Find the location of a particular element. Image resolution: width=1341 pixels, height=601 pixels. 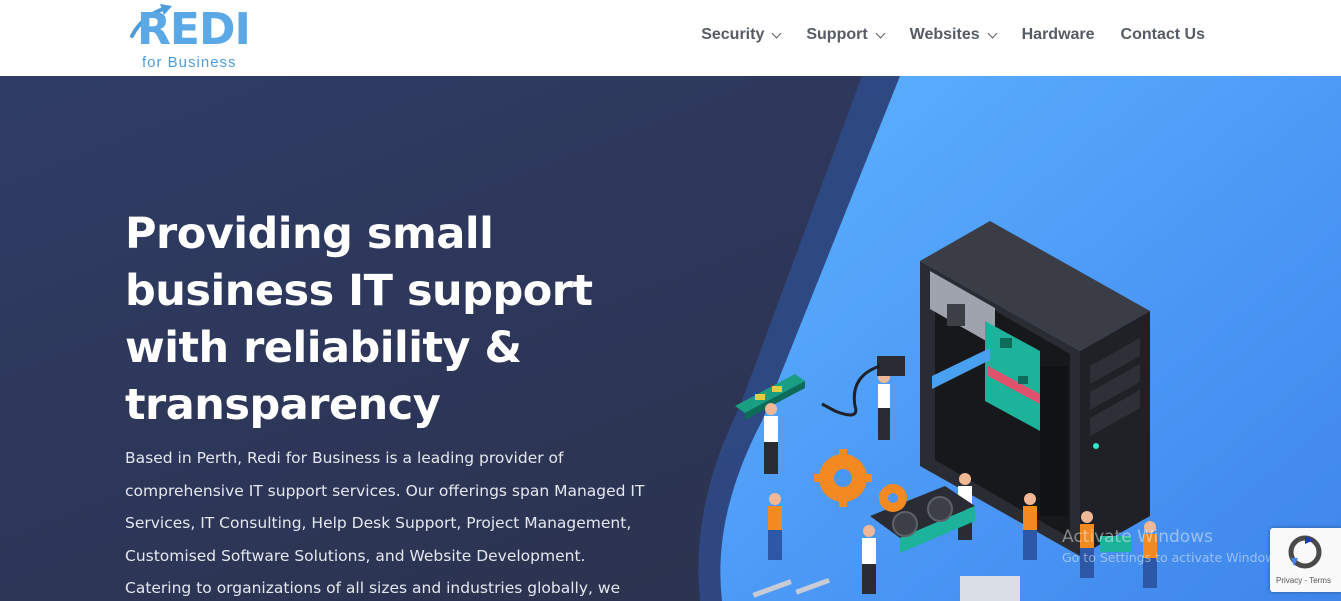

nav-item-hardware: Hardware is located at coordinates (1058, 35).